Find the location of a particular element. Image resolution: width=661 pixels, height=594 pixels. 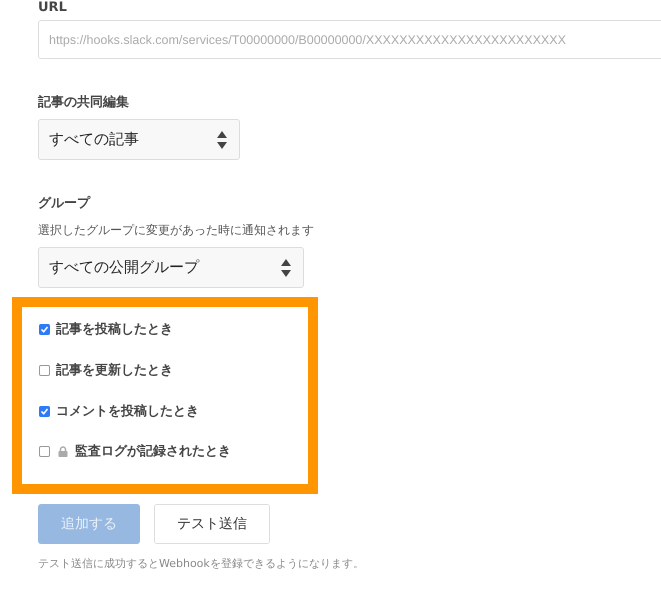

checkbox-label: 監査ログが記録されたとき is located at coordinates (153, 451).